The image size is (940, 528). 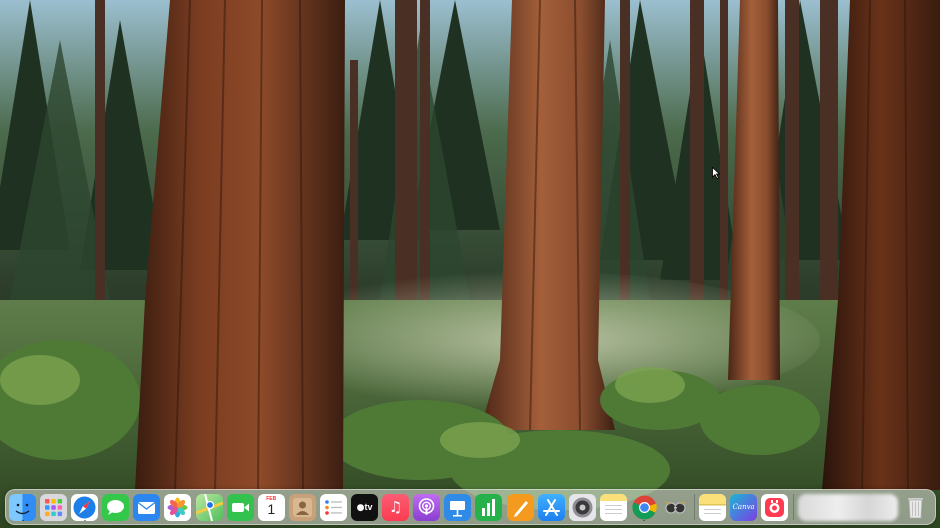 I want to click on dock-app-system-settings, so click(x=582, y=507).